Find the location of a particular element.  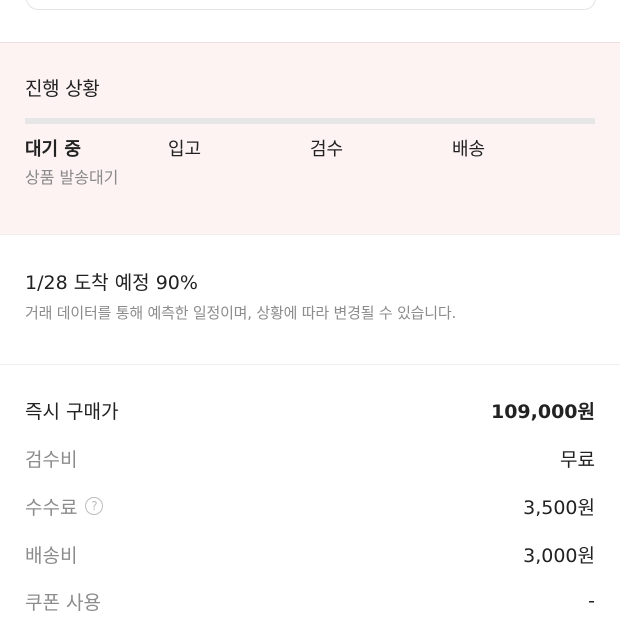

help-icon: ? is located at coordinates (94, 506).